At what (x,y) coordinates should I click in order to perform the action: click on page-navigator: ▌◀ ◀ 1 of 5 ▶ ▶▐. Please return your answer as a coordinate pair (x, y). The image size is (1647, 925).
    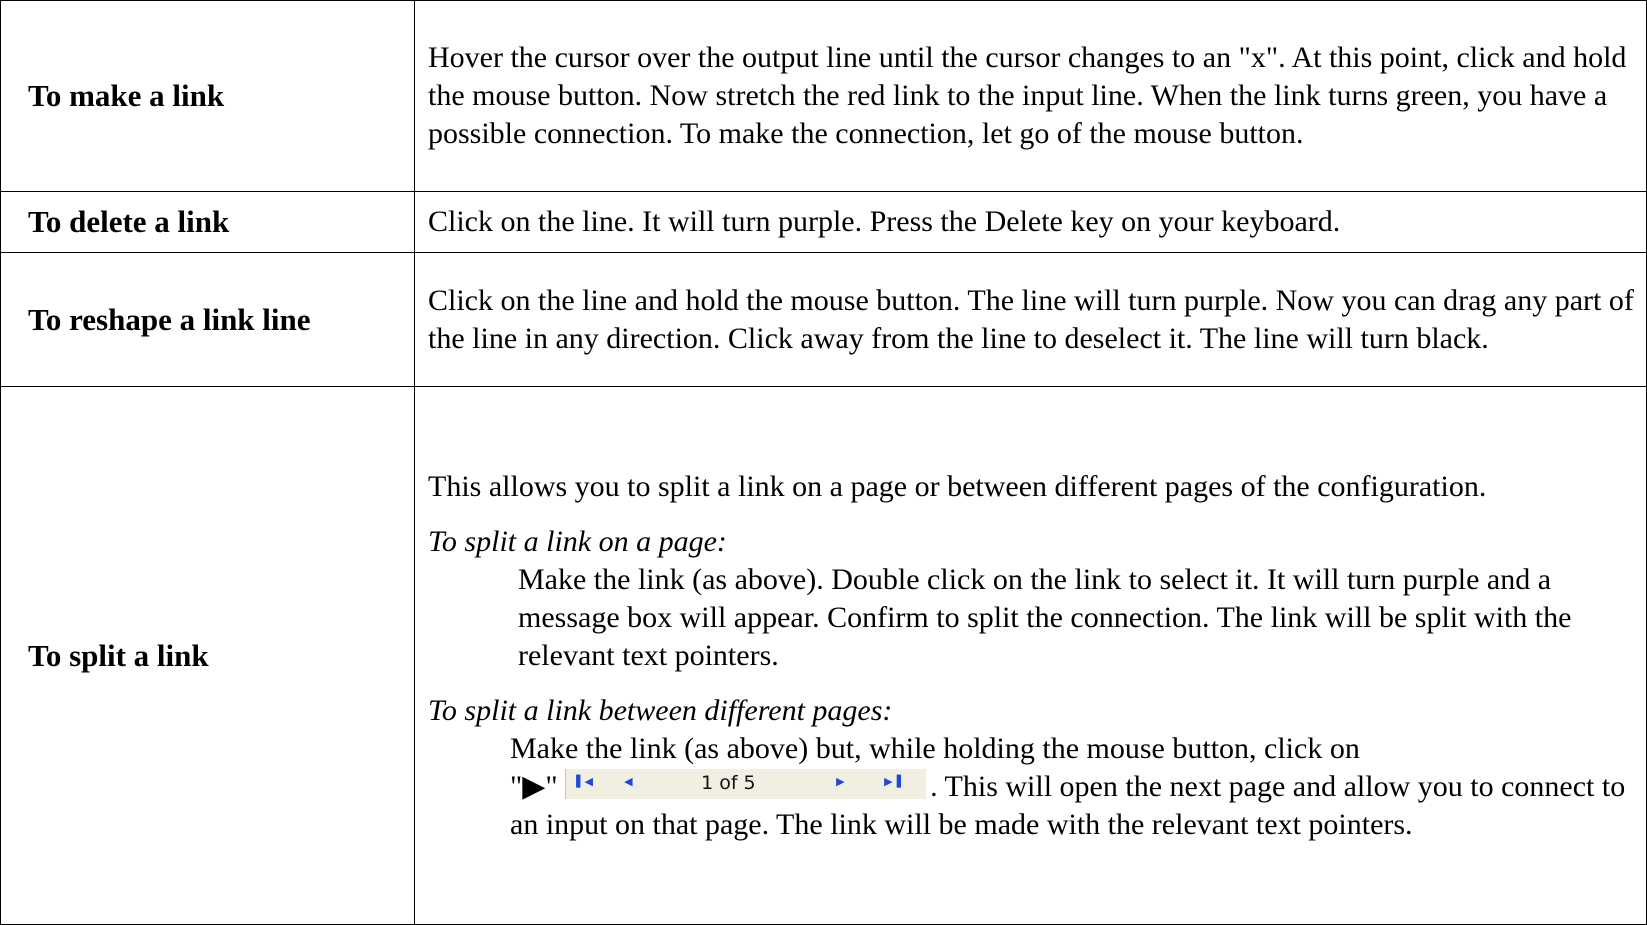
    Looking at the image, I should click on (746, 783).